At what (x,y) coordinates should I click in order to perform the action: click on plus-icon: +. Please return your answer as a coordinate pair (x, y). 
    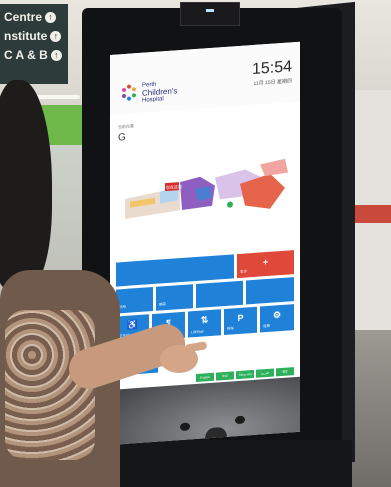
    Looking at the image, I should click on (265, 261).